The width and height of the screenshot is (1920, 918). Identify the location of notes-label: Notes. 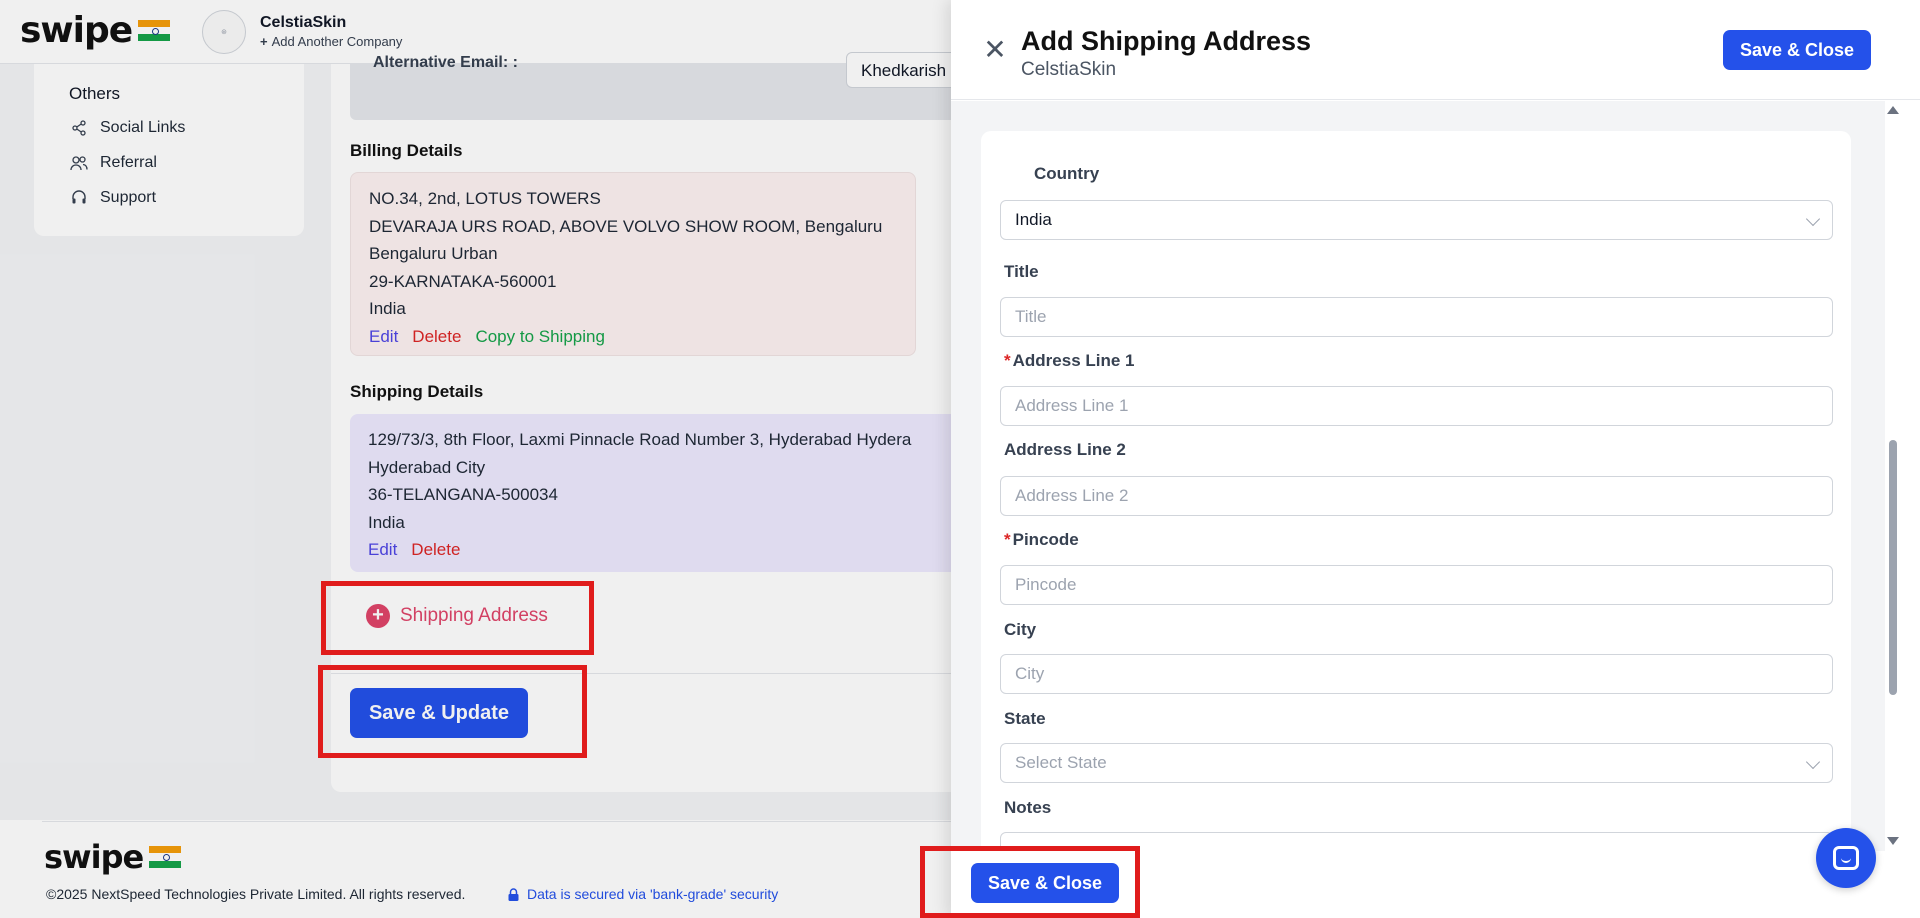
(1028, 807).